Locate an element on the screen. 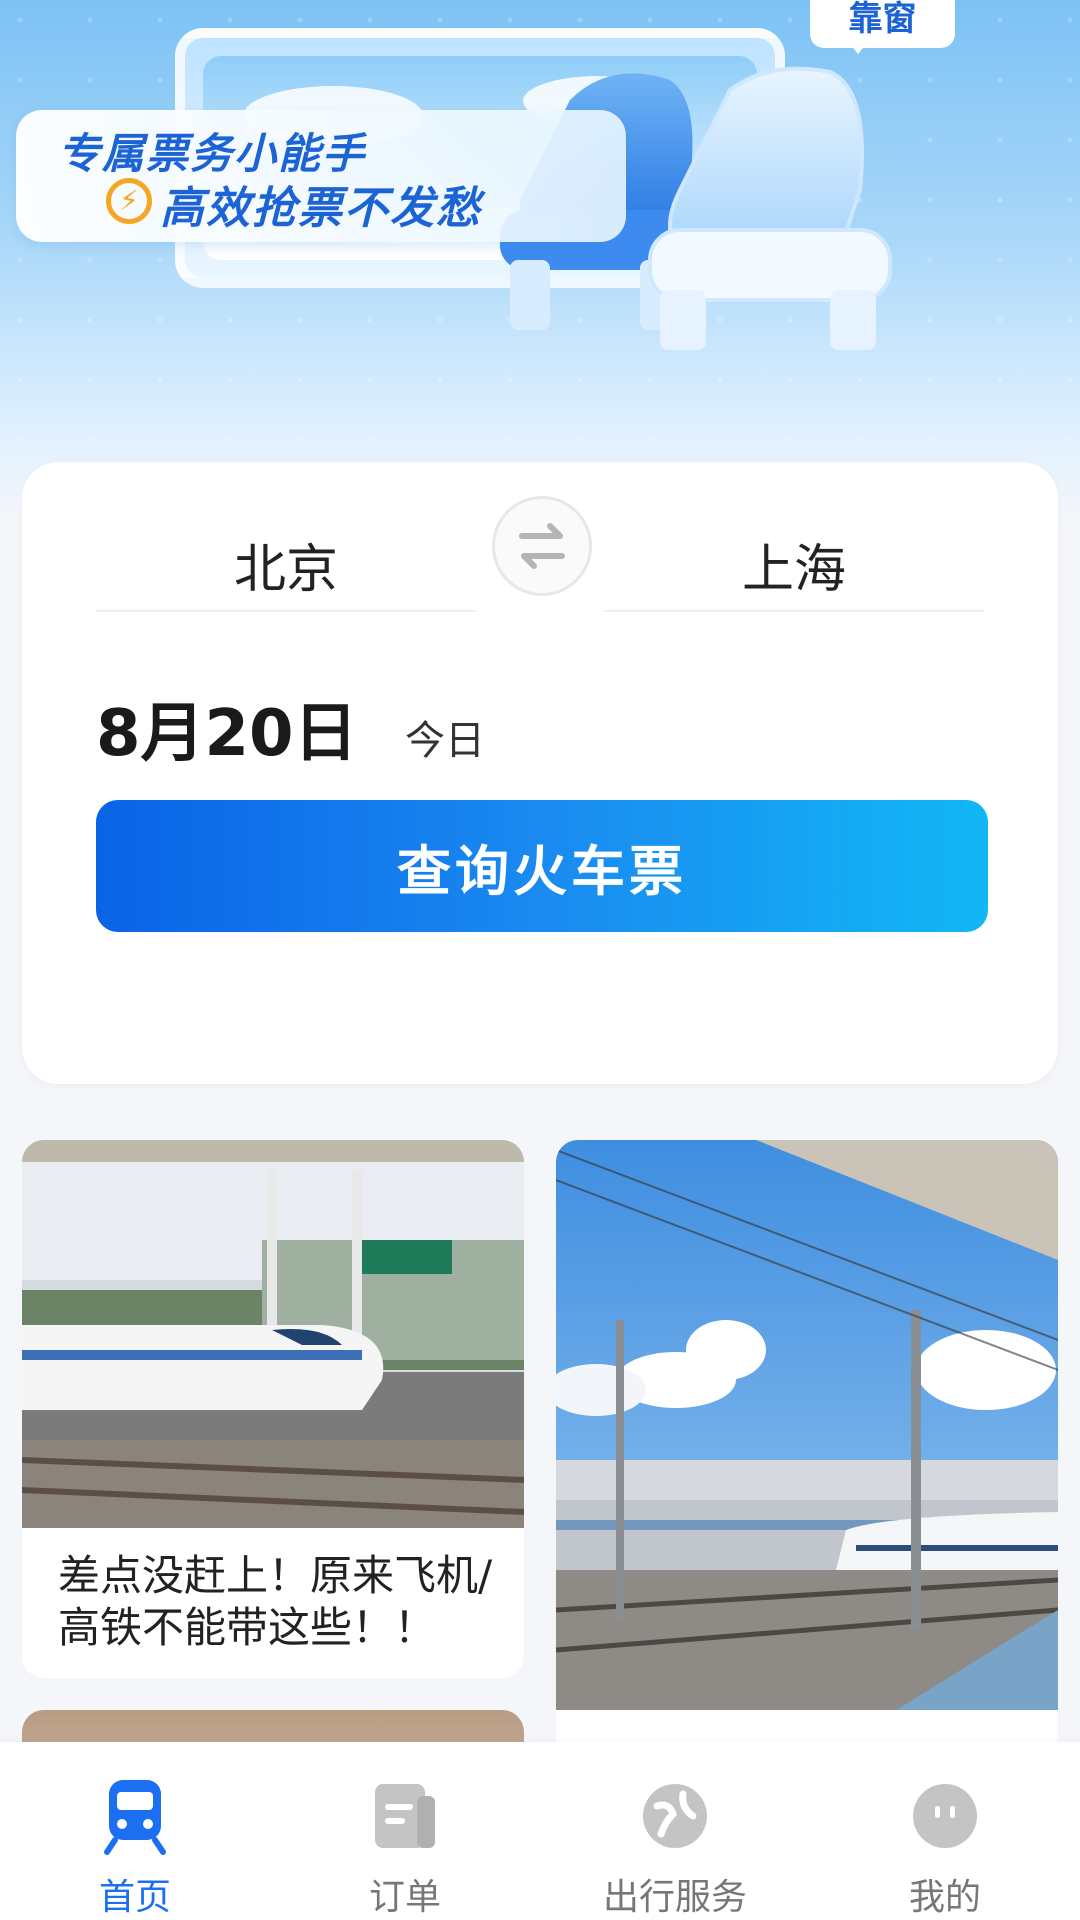 The width and height of the screenshot is (1080, 1920). search-tickets-button: 查询火车票 is located at coordinates (542, 866).